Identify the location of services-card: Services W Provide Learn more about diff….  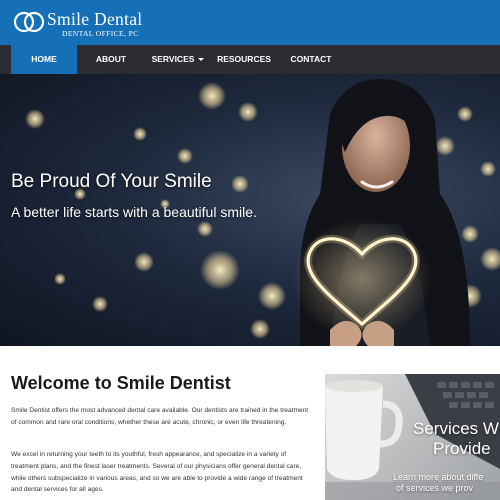
(412, 437).